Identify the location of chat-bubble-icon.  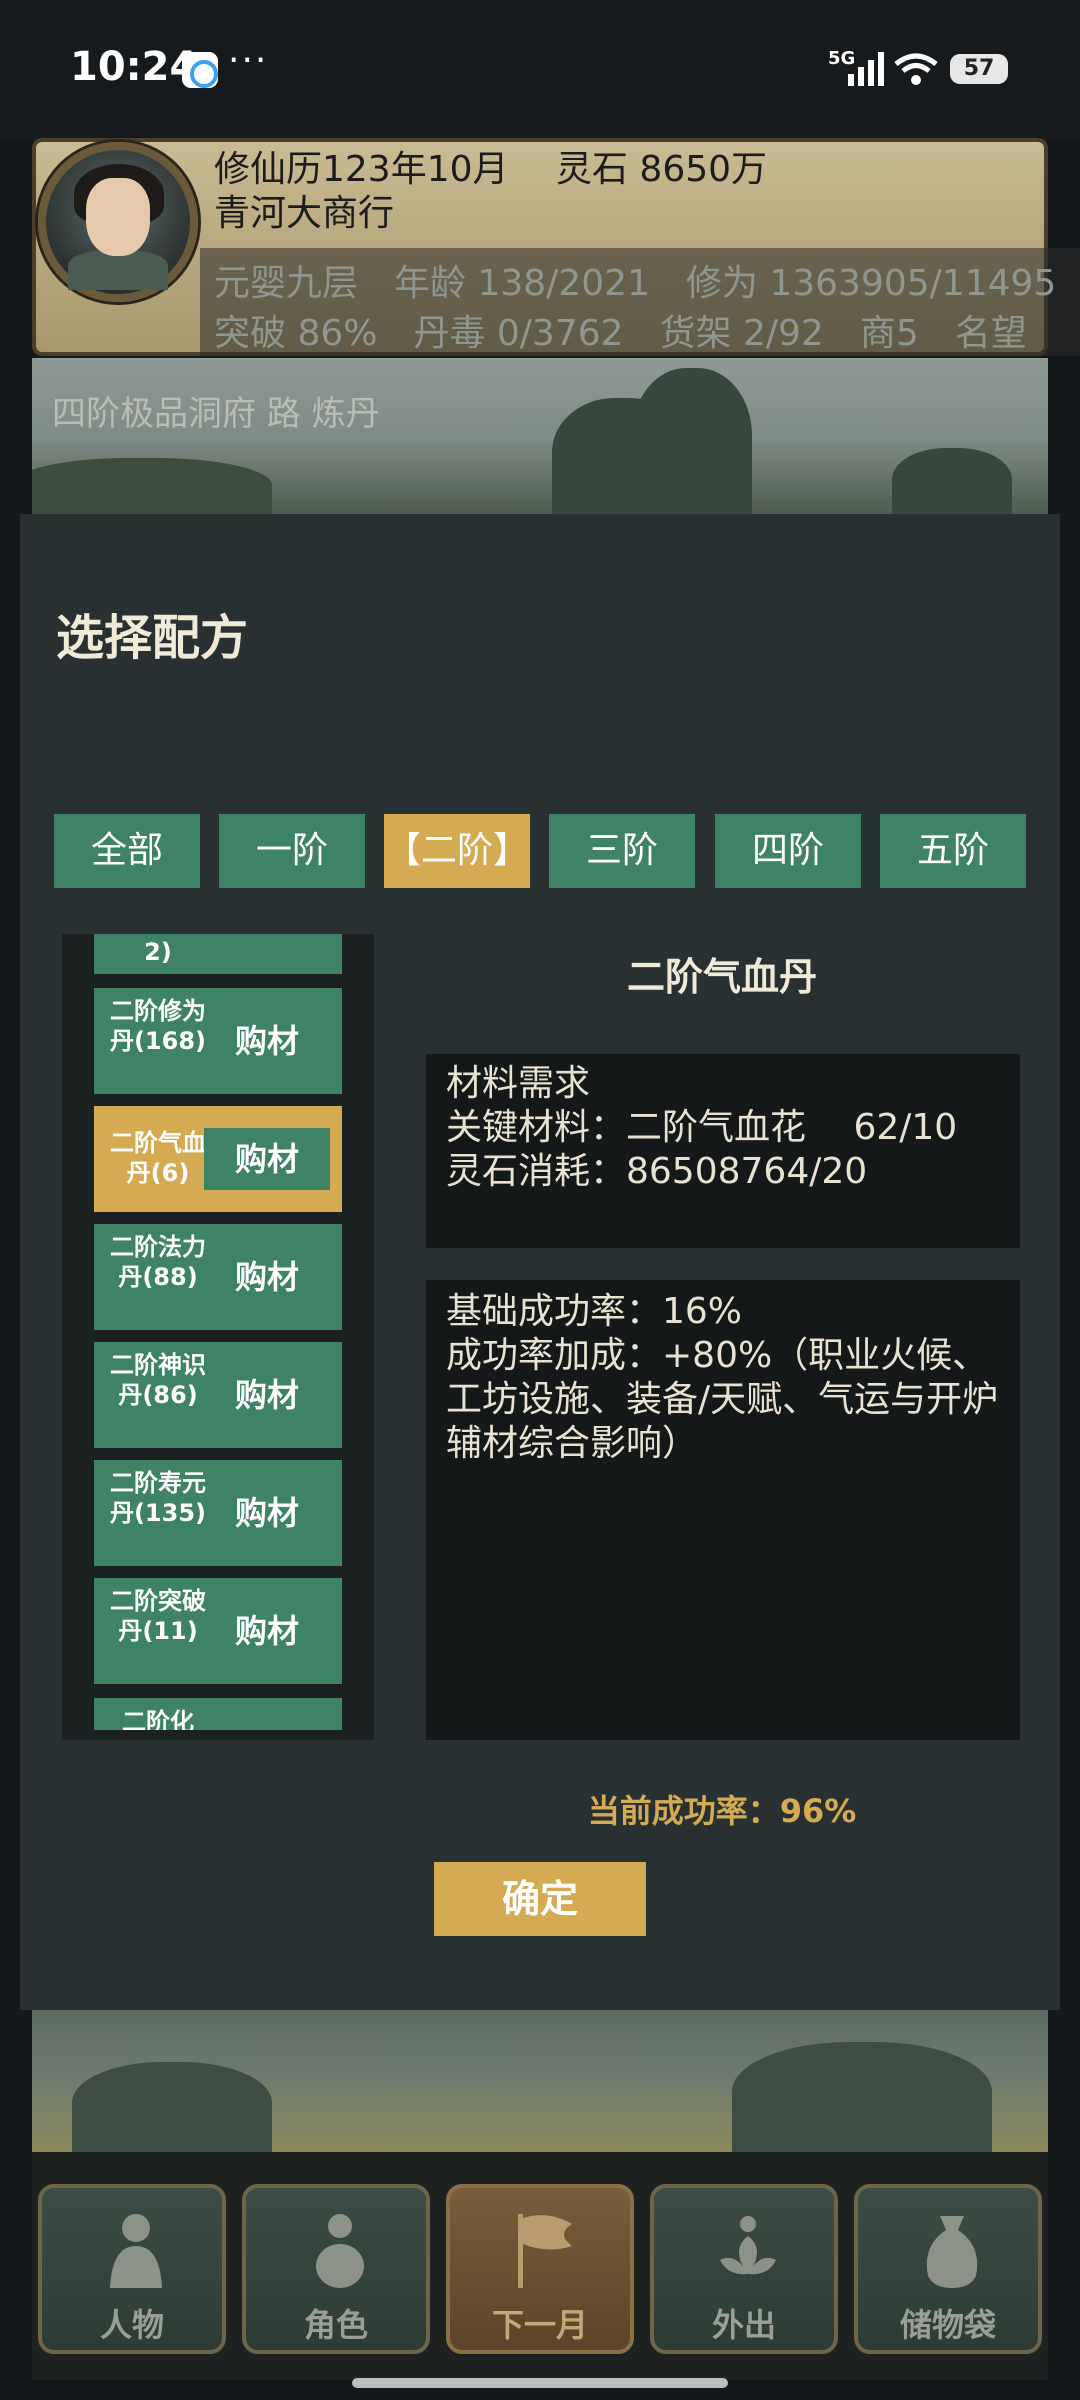
(200, 70).